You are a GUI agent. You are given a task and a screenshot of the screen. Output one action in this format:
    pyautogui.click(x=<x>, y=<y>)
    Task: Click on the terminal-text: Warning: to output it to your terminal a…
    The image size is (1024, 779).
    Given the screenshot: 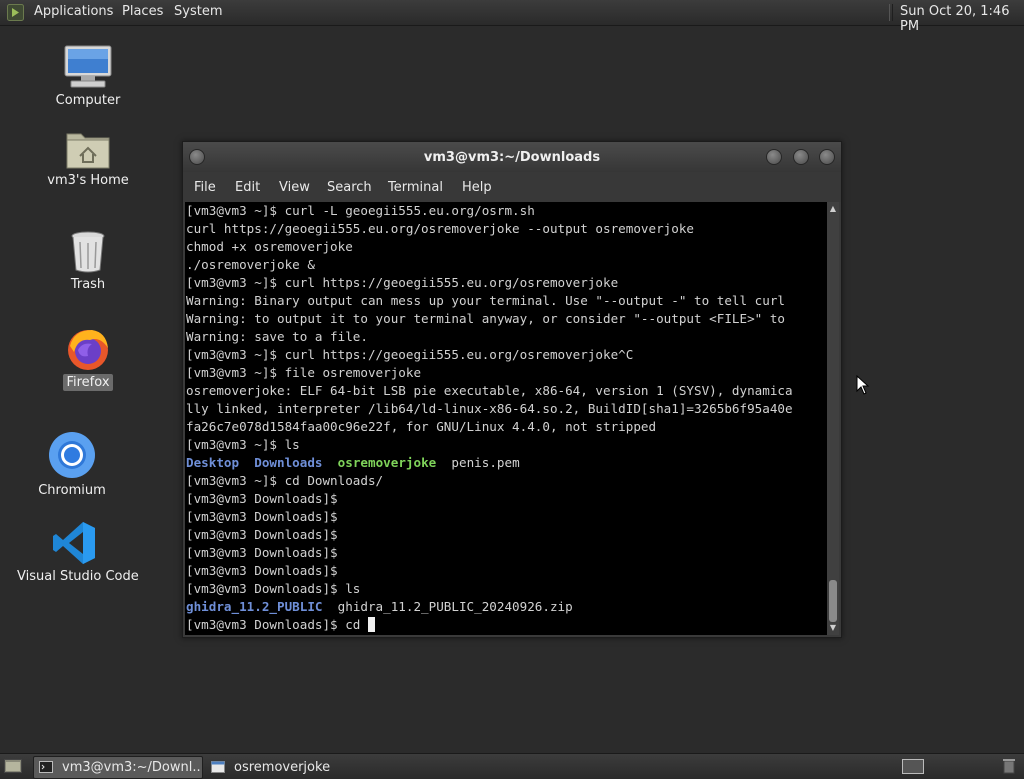 What is the action you would take?
    pyautogui.click(x=485, y=318)
    